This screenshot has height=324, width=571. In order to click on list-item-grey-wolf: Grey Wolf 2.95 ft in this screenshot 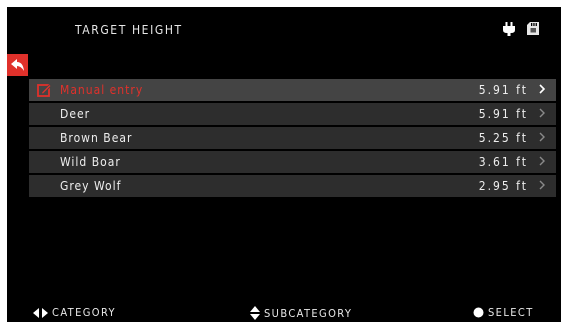, I will do `click(292, 186)`.